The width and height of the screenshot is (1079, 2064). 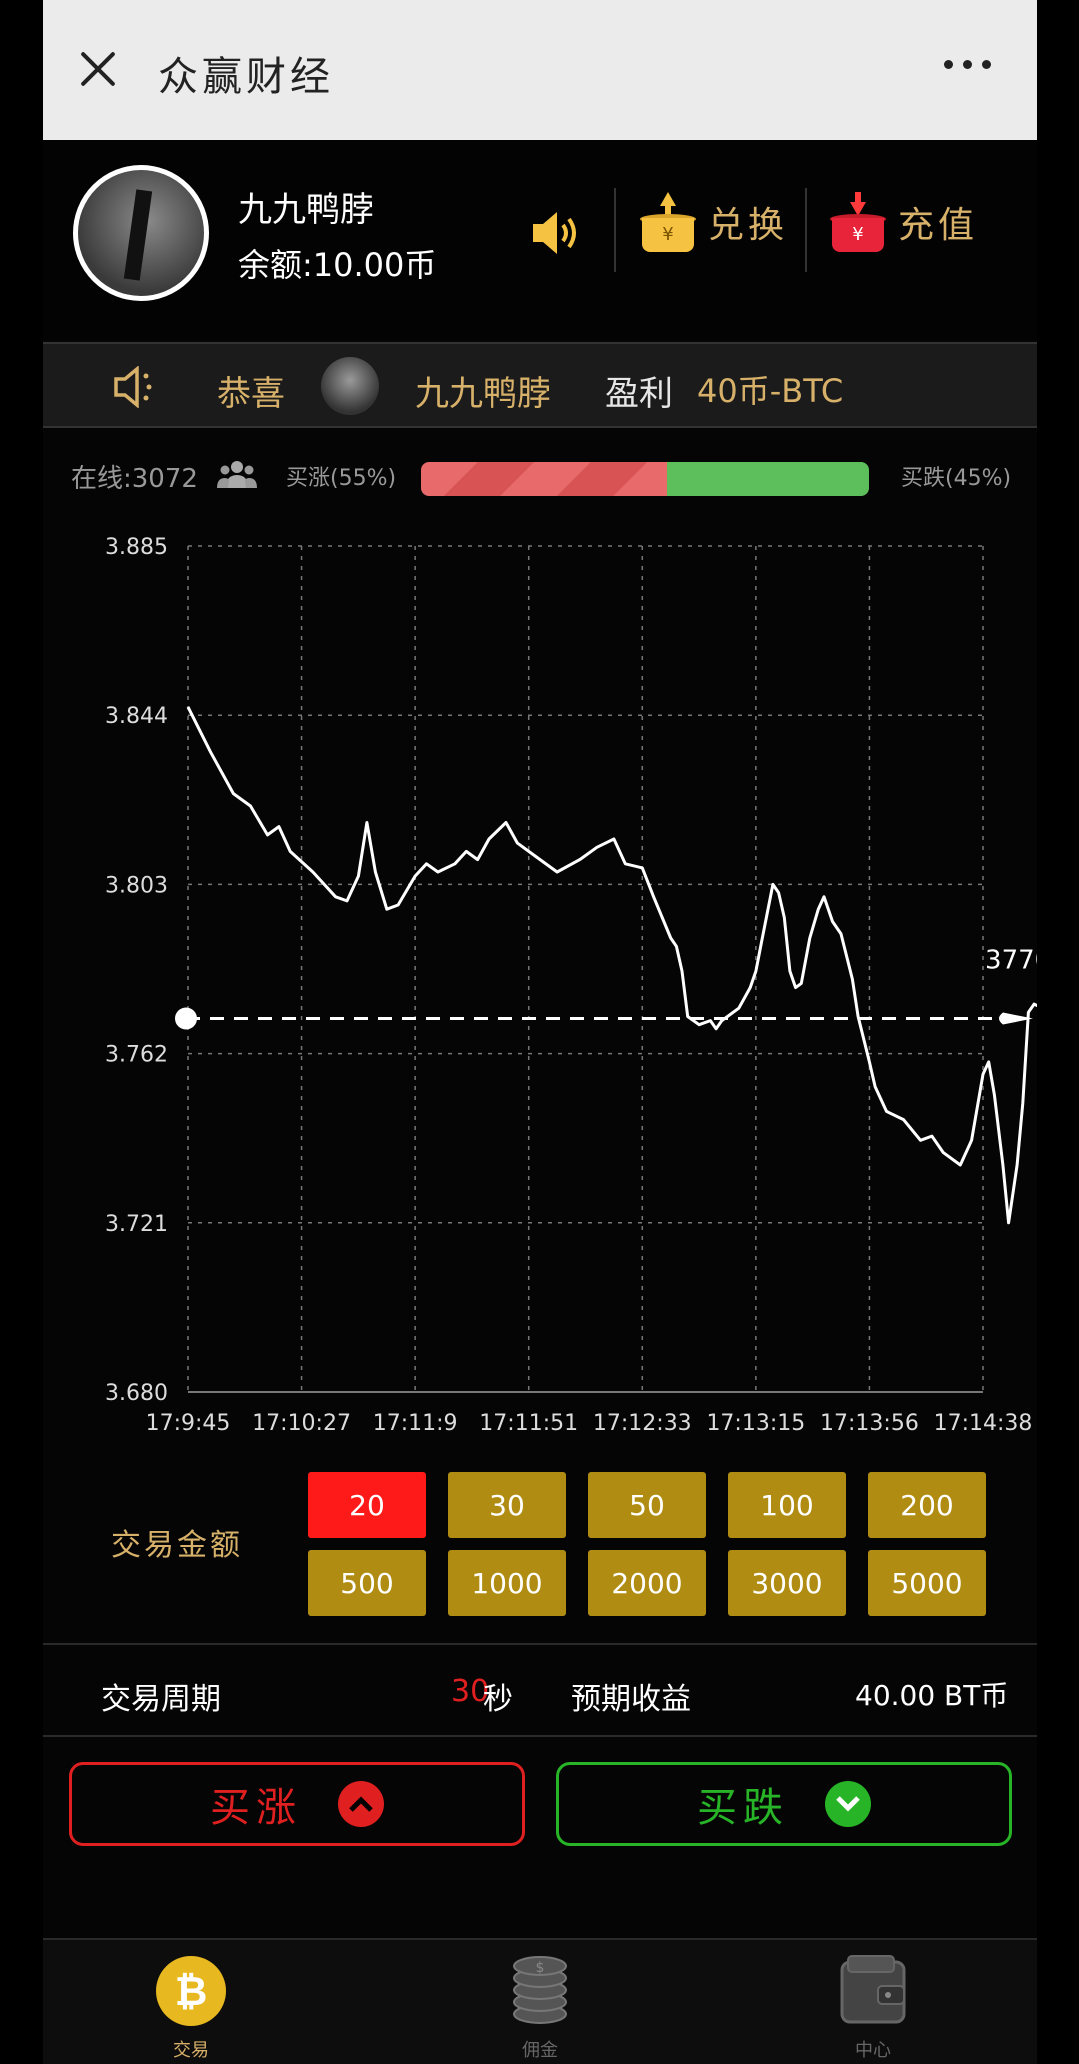 What do you see at coordinates (848, 1804) in the screenshot?
I see `chevron-down-icon` at bounding box center [848, 1804].